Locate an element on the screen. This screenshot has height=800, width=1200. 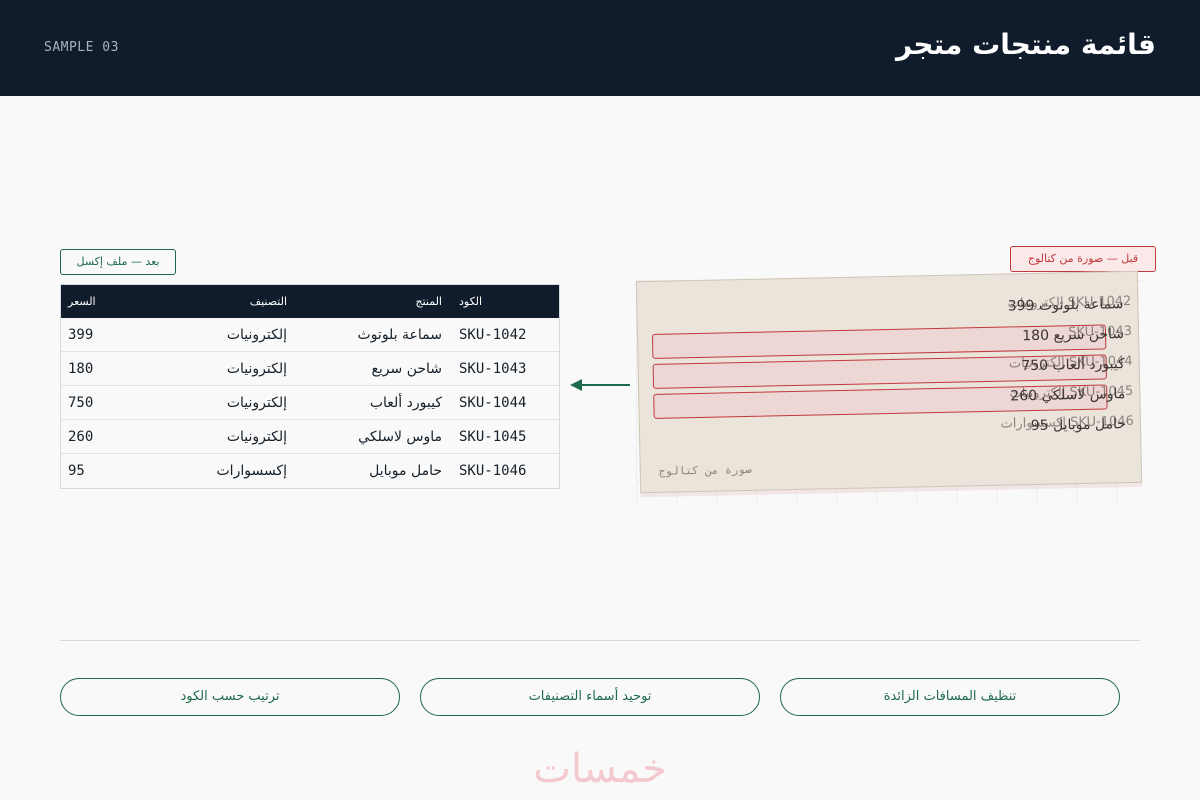
cell-product: كيبورد ألعاب is located at coordinates (405, 403).